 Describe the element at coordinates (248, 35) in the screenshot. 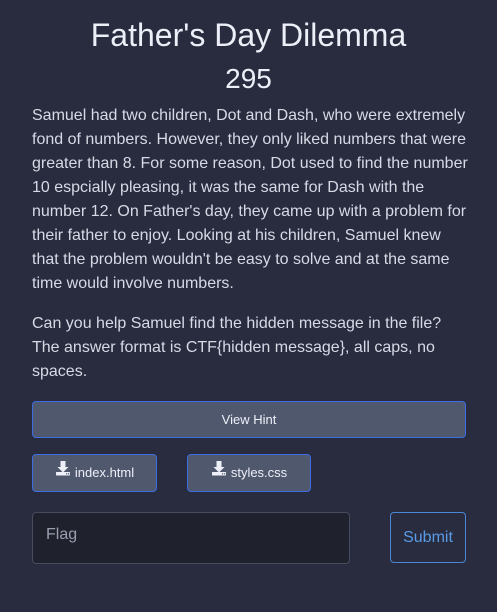

I see `challenge-title: Father's Day Dilemma` at that location.